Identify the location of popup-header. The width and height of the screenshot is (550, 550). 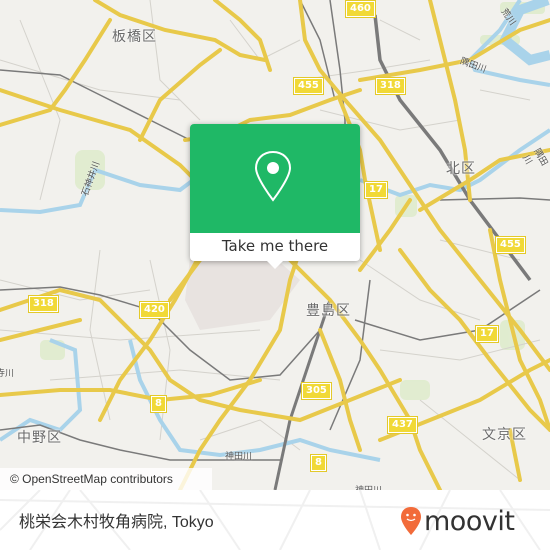
(275, 178).